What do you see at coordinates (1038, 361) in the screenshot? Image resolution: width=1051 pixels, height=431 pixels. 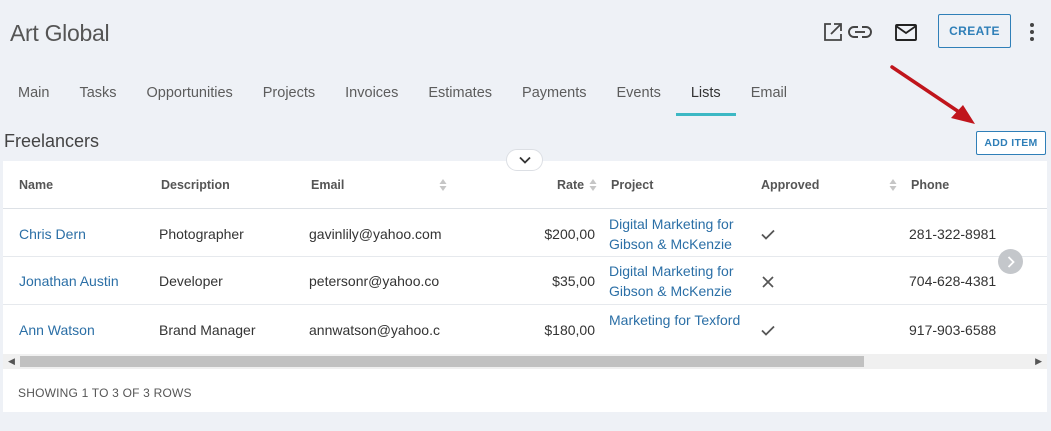 I see `scroll-right-icon: ▶` at bounding box center [1038, 361].